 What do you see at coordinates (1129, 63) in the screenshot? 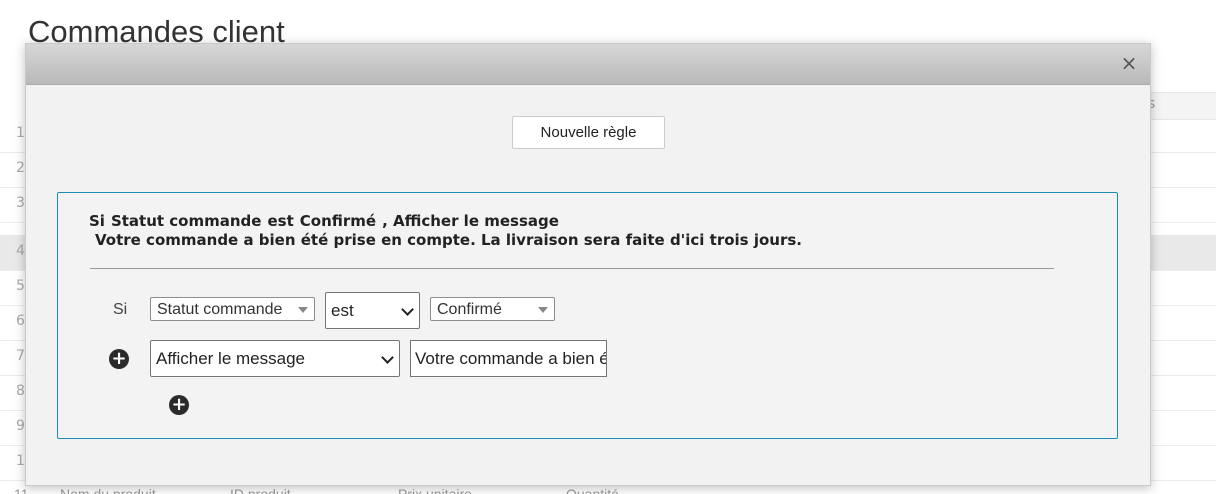
I see `close-icon: ×` at bounding box center [1129, 63].